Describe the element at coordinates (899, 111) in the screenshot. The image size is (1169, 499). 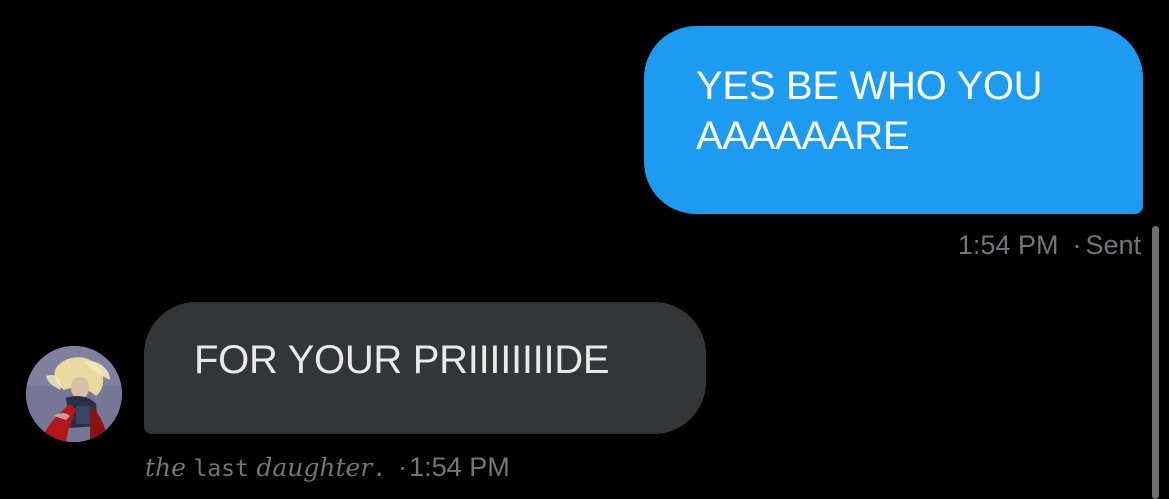
I see `sent-message-text: YES BE WHO YOU AAAAAARE` at that location.